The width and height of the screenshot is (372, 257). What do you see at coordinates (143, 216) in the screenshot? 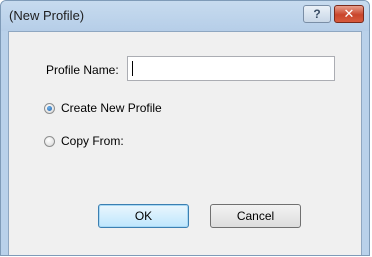
I see `ok-button: OK` at bounding box center [143, 216].